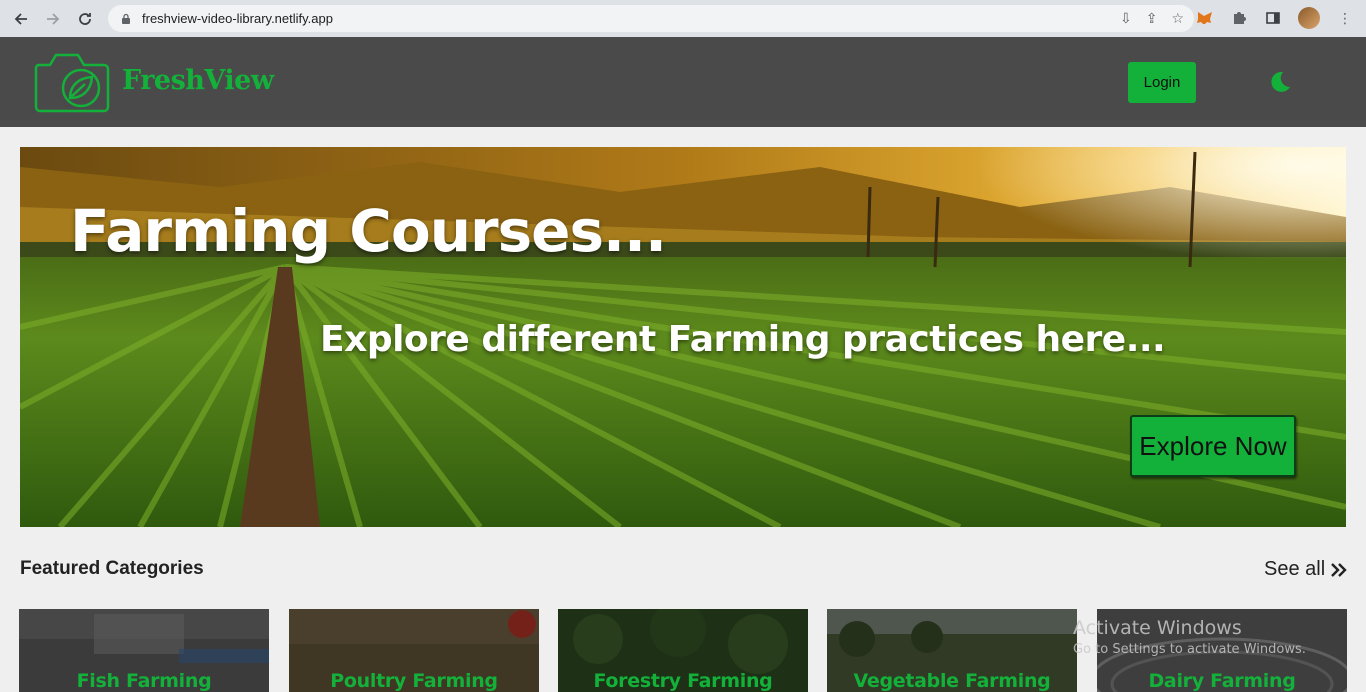 The image size is (1366, 692). What do you see at coordinates (1205, 18) in the screenshot?
I see `metamask-extension-icon` at bounding box center [1205, 18].